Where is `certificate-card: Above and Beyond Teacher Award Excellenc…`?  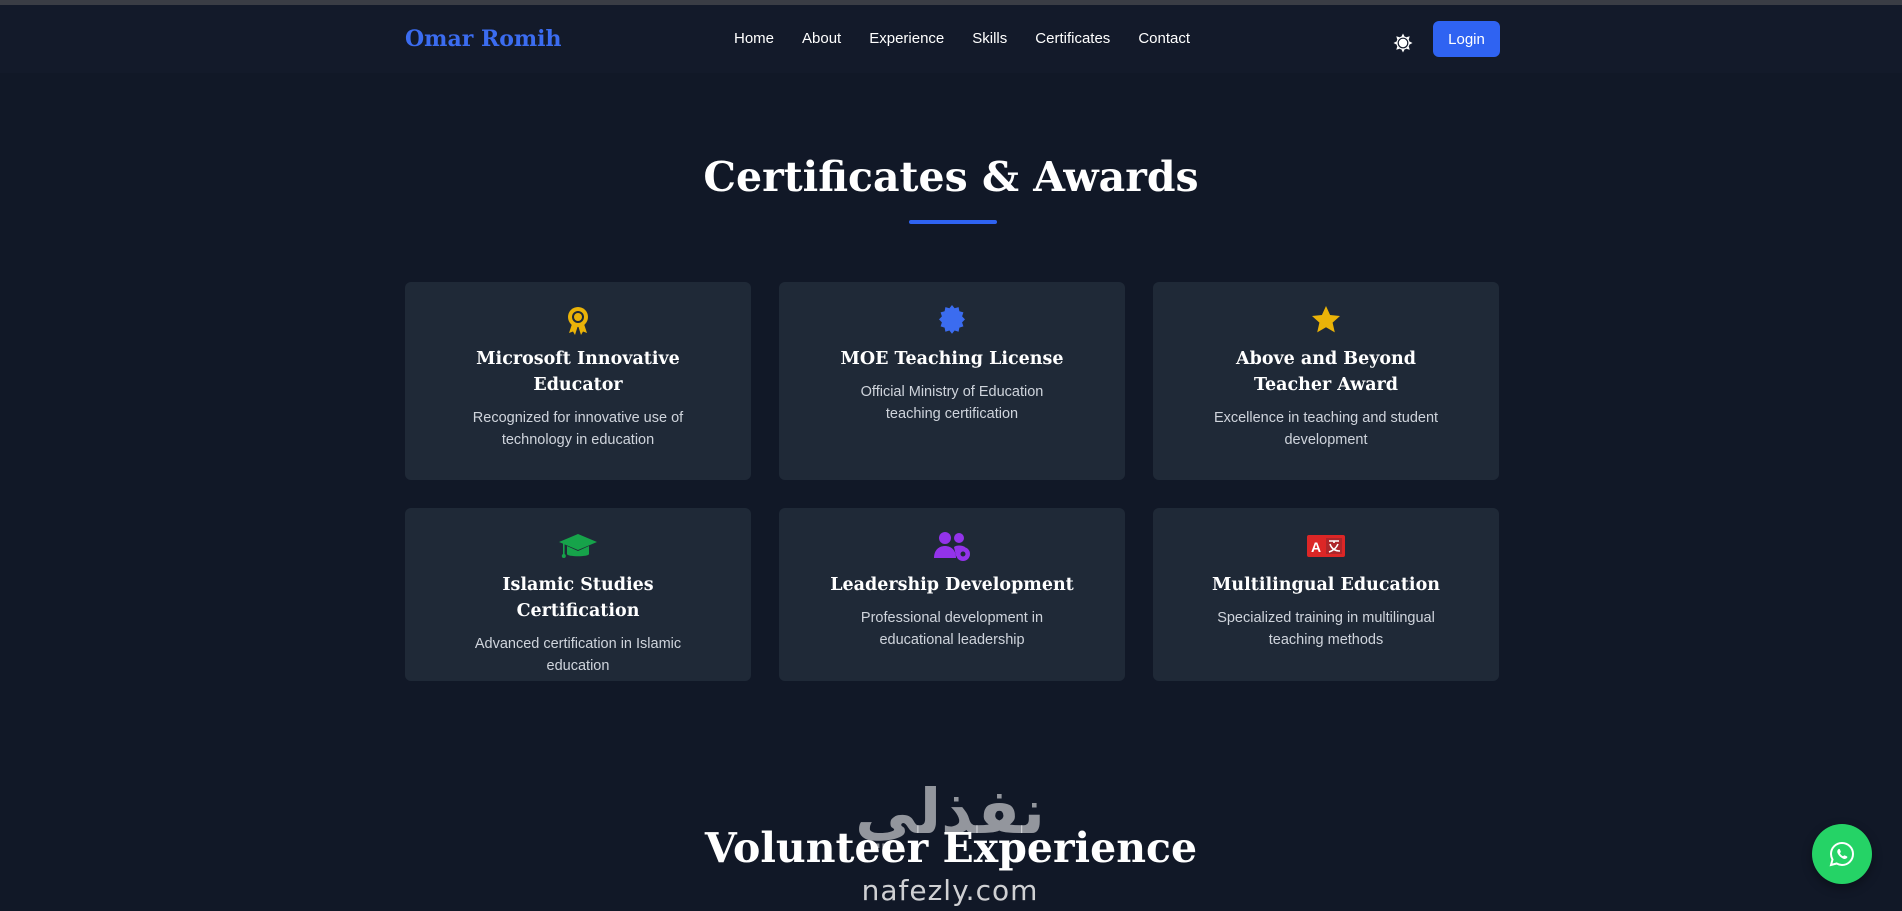
certificate-card: Above and Beyond Teacher Award Excellenc… is located at coordinates (1326, 381).